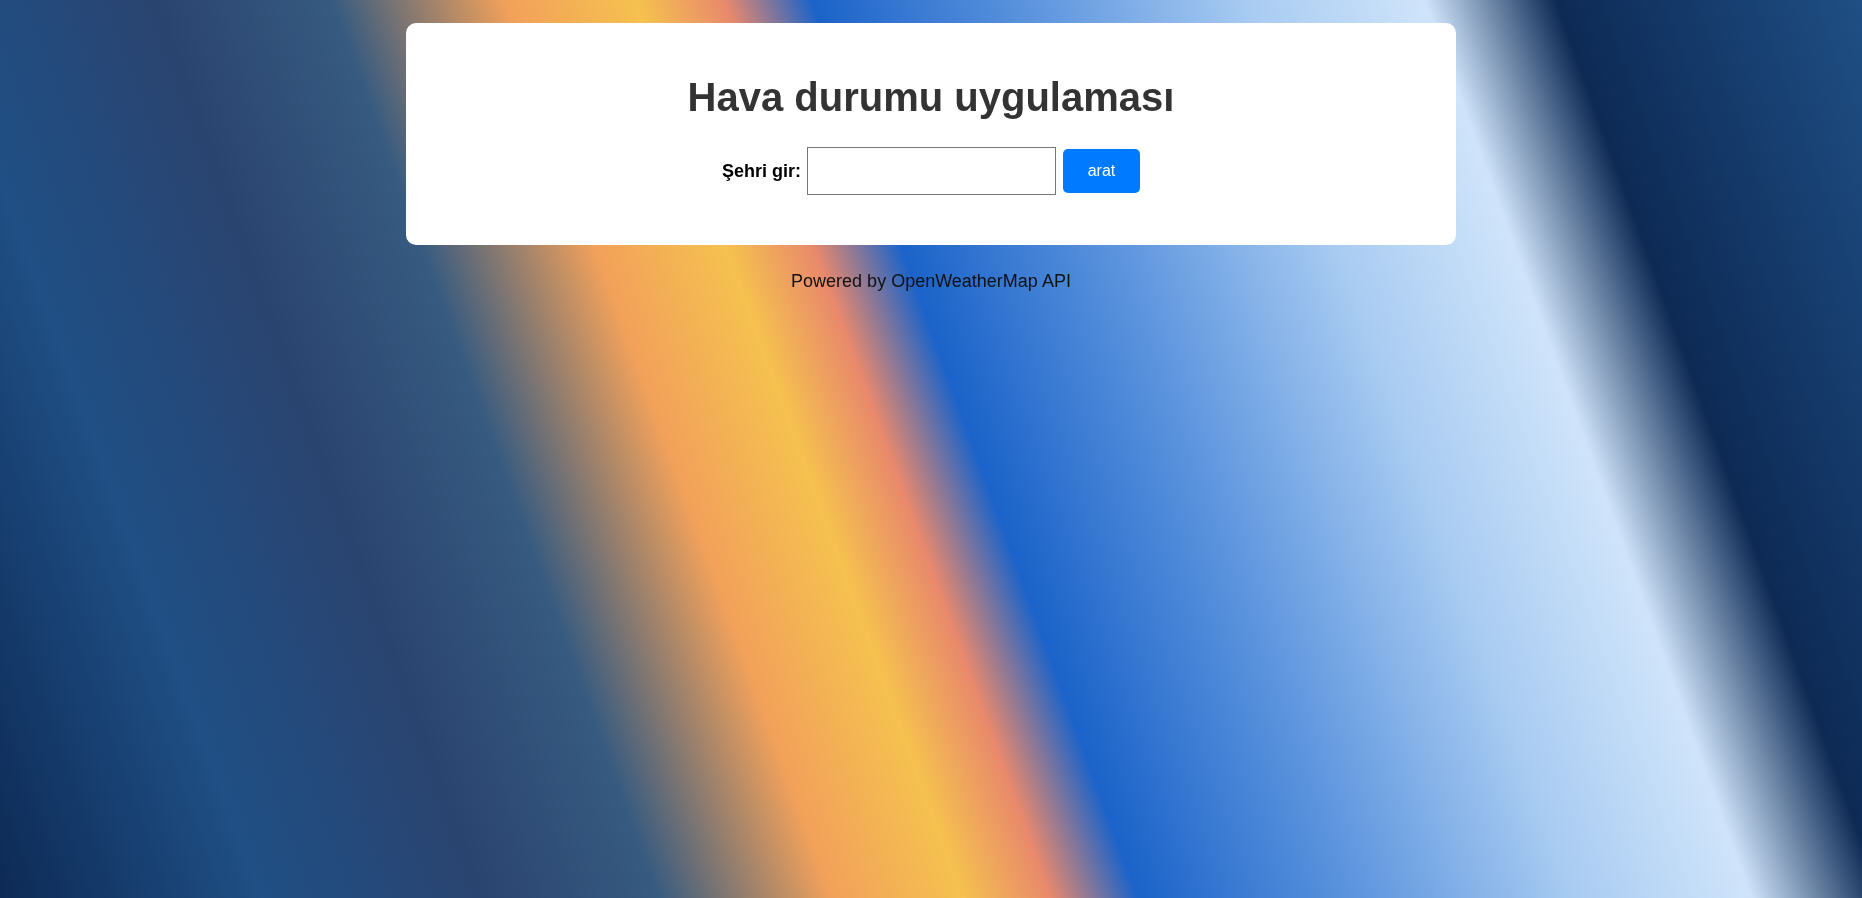 The width and height of the screenshot is (1862, 898). I want to click on app-title: Hava durumu uygulaması, so click(931, 97).